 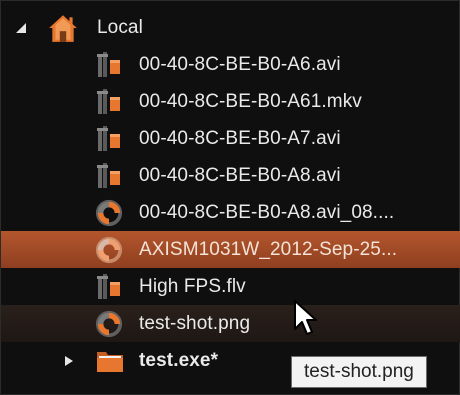 I want to click on tree-item-label: 00-40-8C-BE-B0-A7.avi, so click(x=240, y=138).